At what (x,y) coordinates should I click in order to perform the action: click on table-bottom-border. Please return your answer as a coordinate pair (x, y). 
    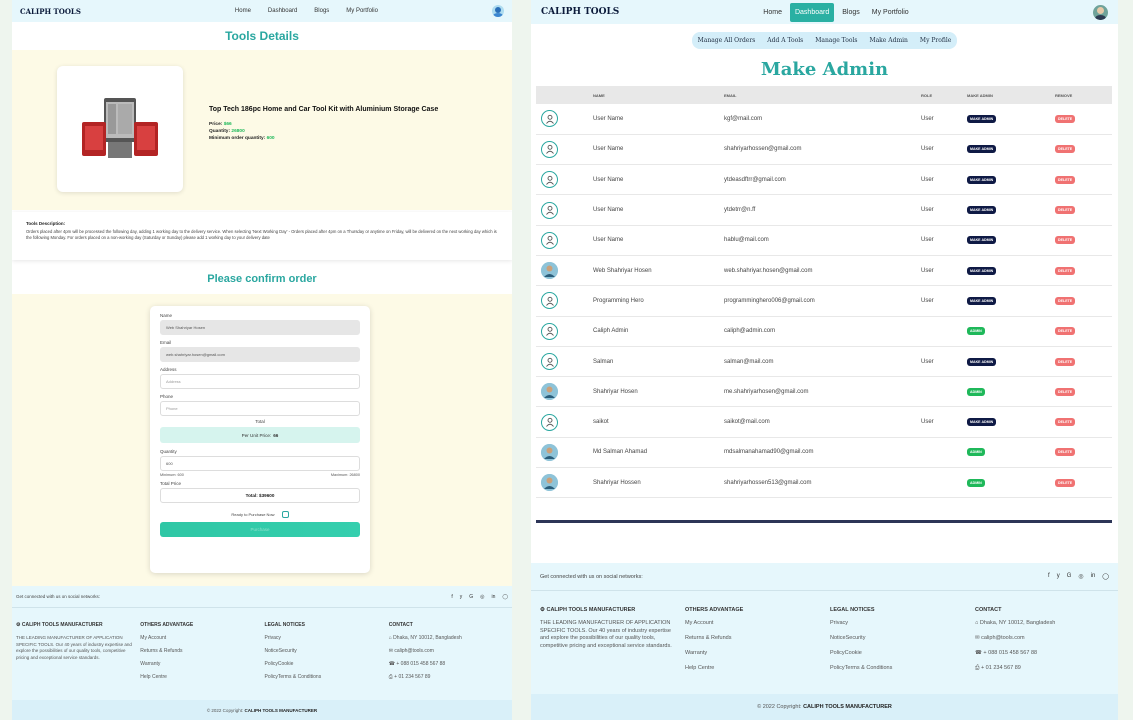
    Looking at the image, I should click on (824, 522).